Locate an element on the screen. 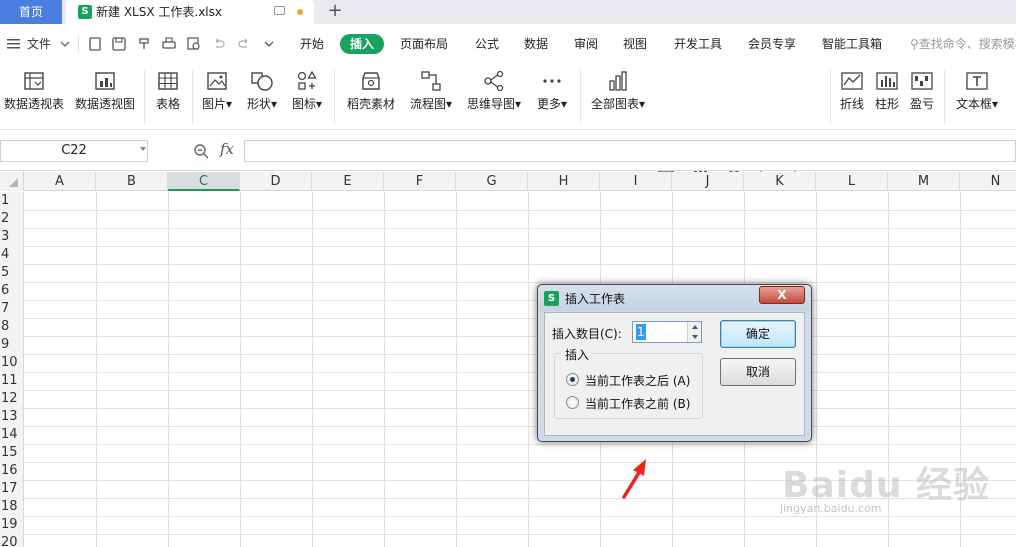 The image size is (1016, 547). radio-after-current is located at coordinates (572, 379).